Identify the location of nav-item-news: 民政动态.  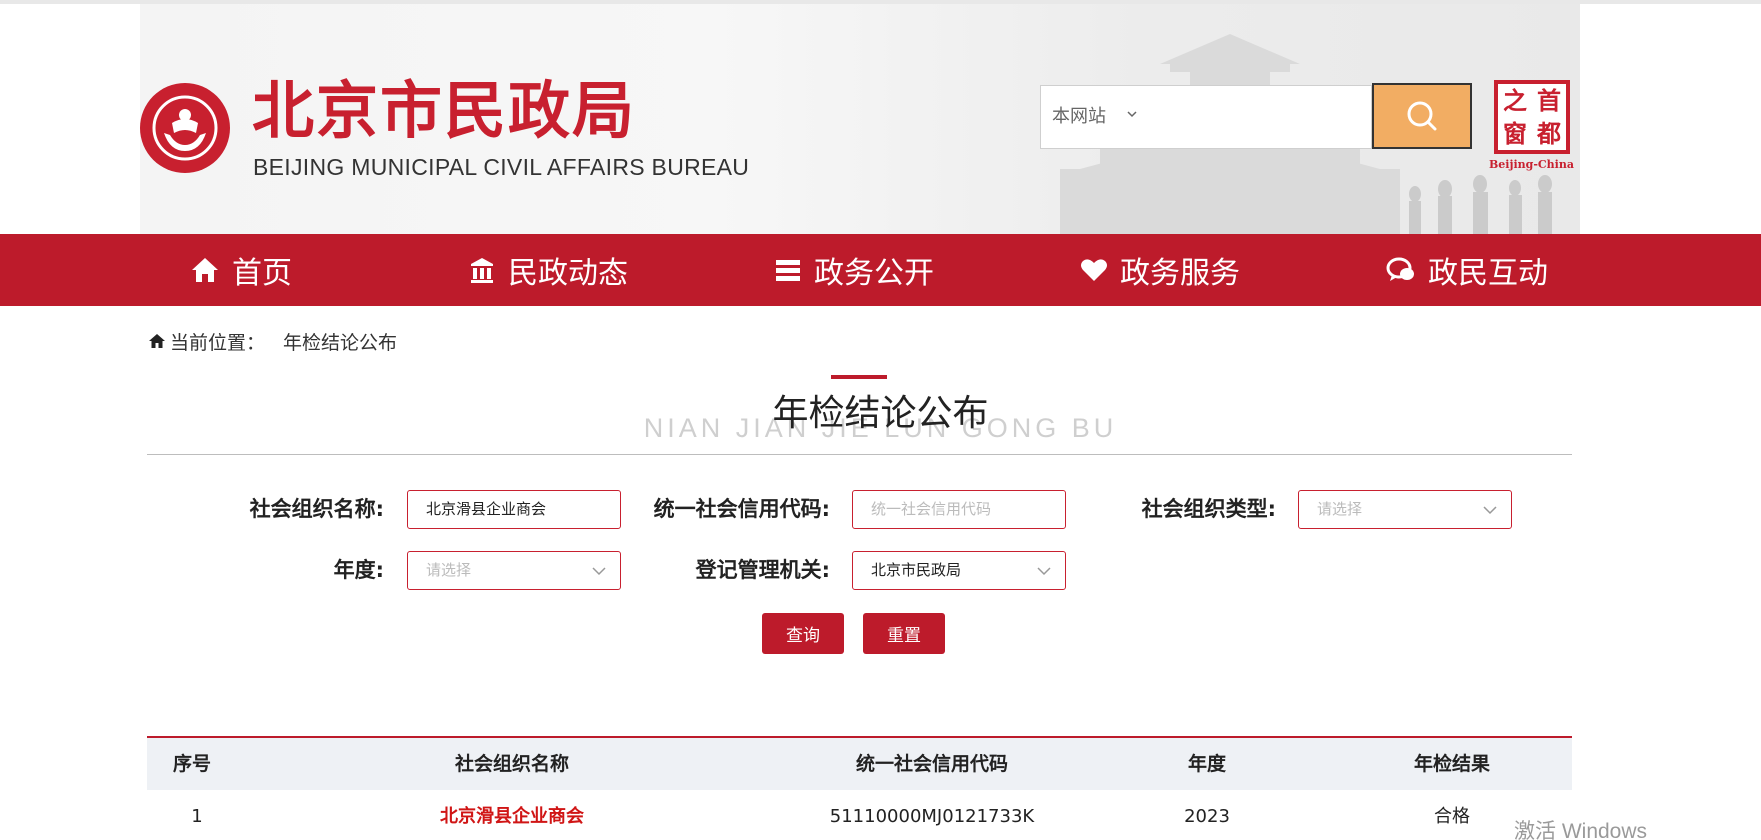
(548, 270).